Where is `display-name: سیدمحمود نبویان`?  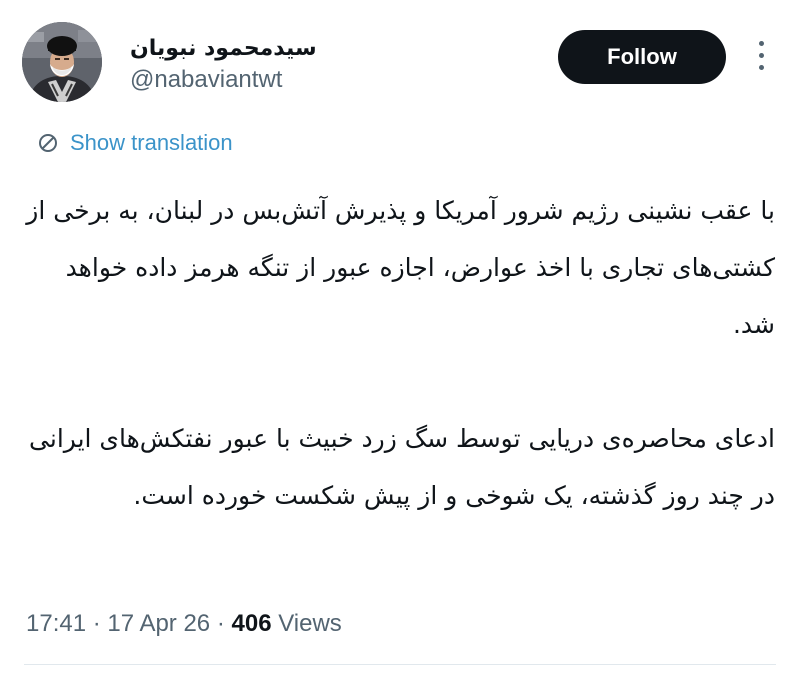 display-name: سیدمحمود نبویان is located at coordinates (223, 49).